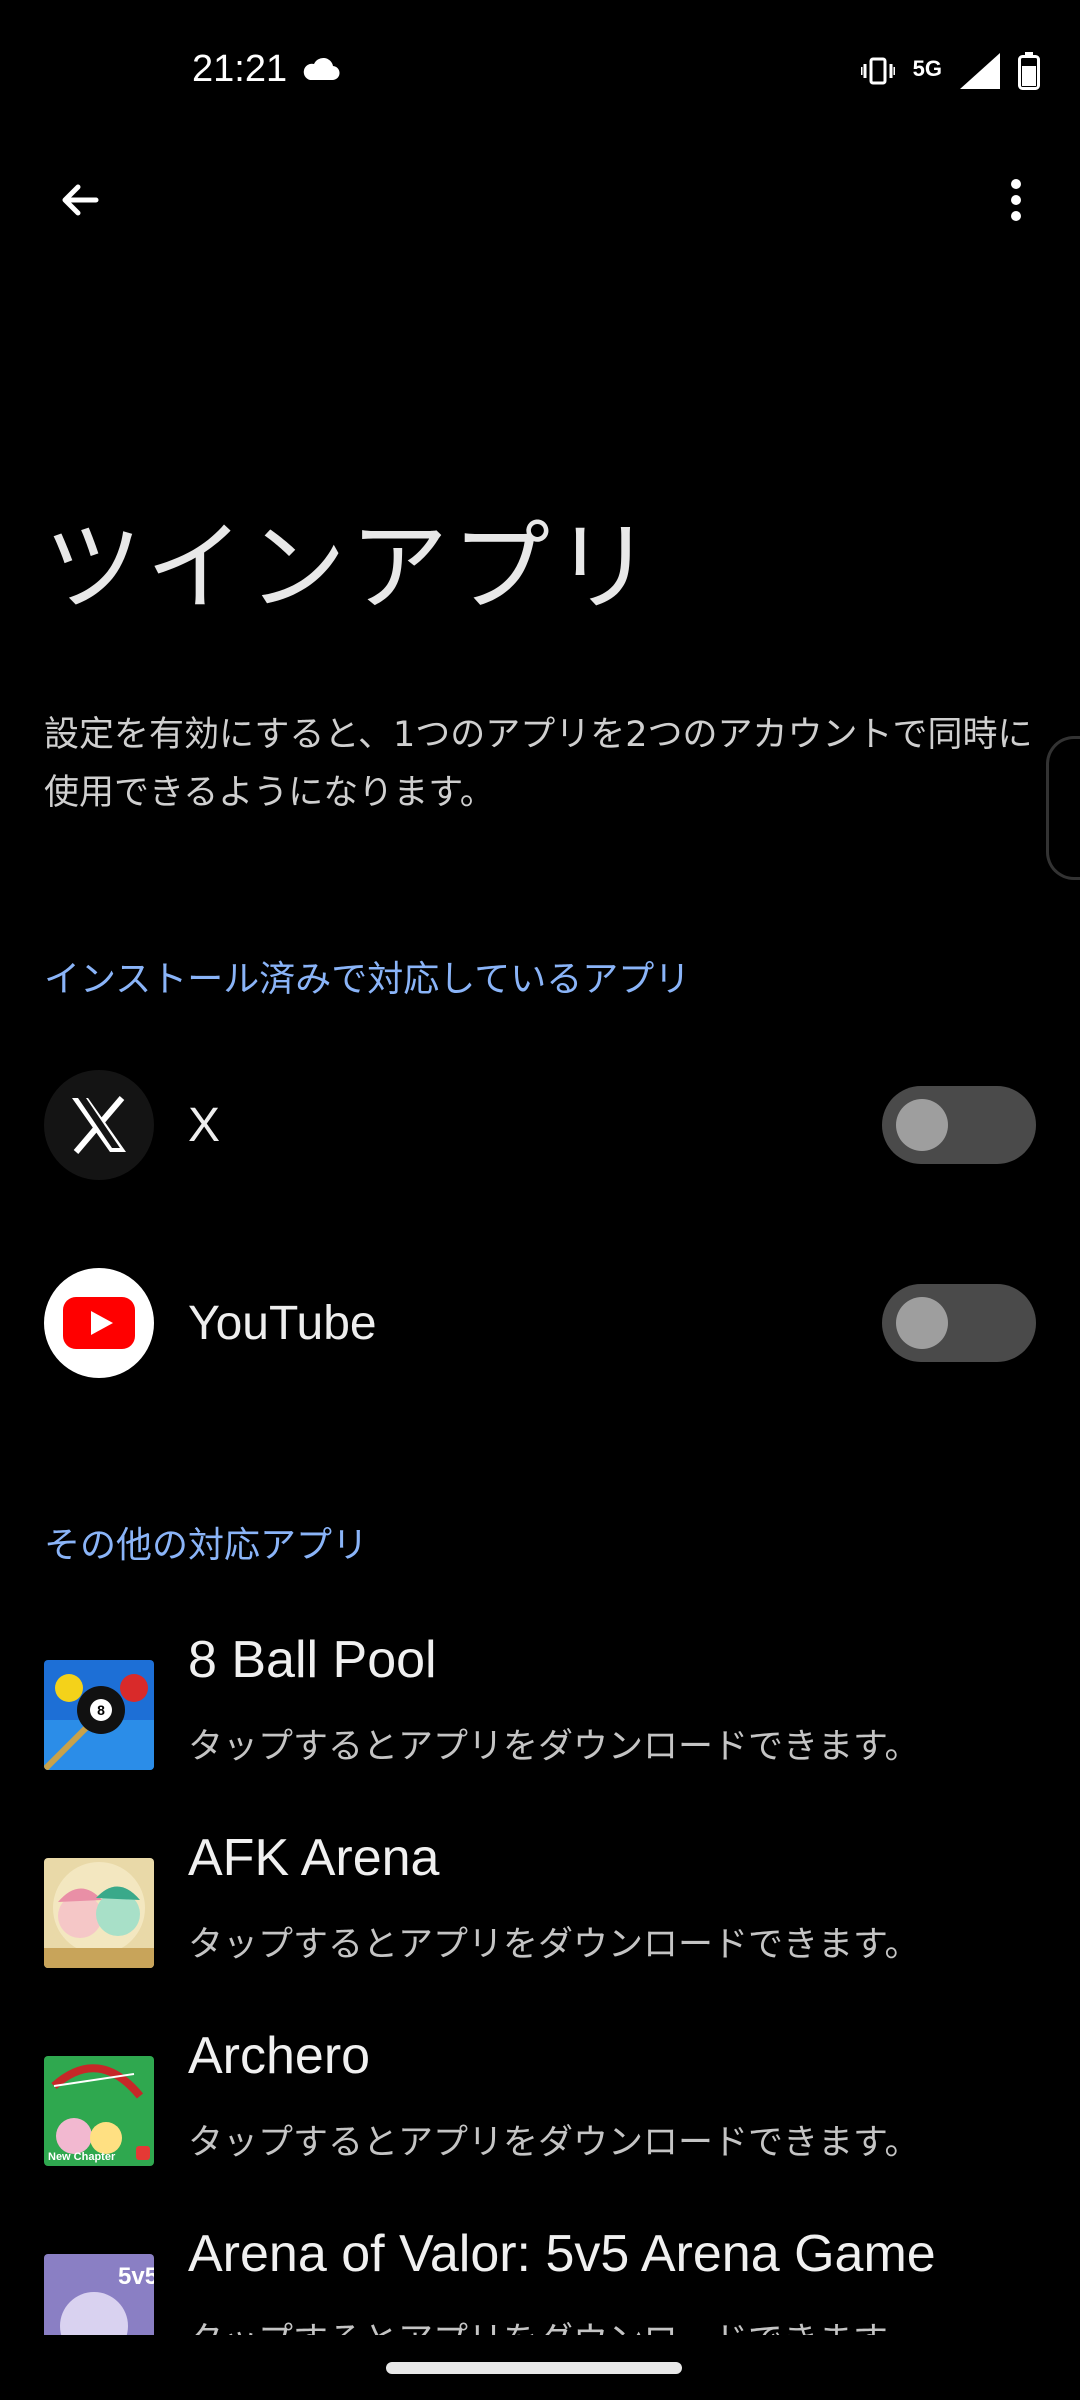 The width and height of the screenshot is (1080, 2400). What do you see at coordinates (279, 2056) in the screenshot?
I see `app-title: Archero` at bounding box center [279, 2056].